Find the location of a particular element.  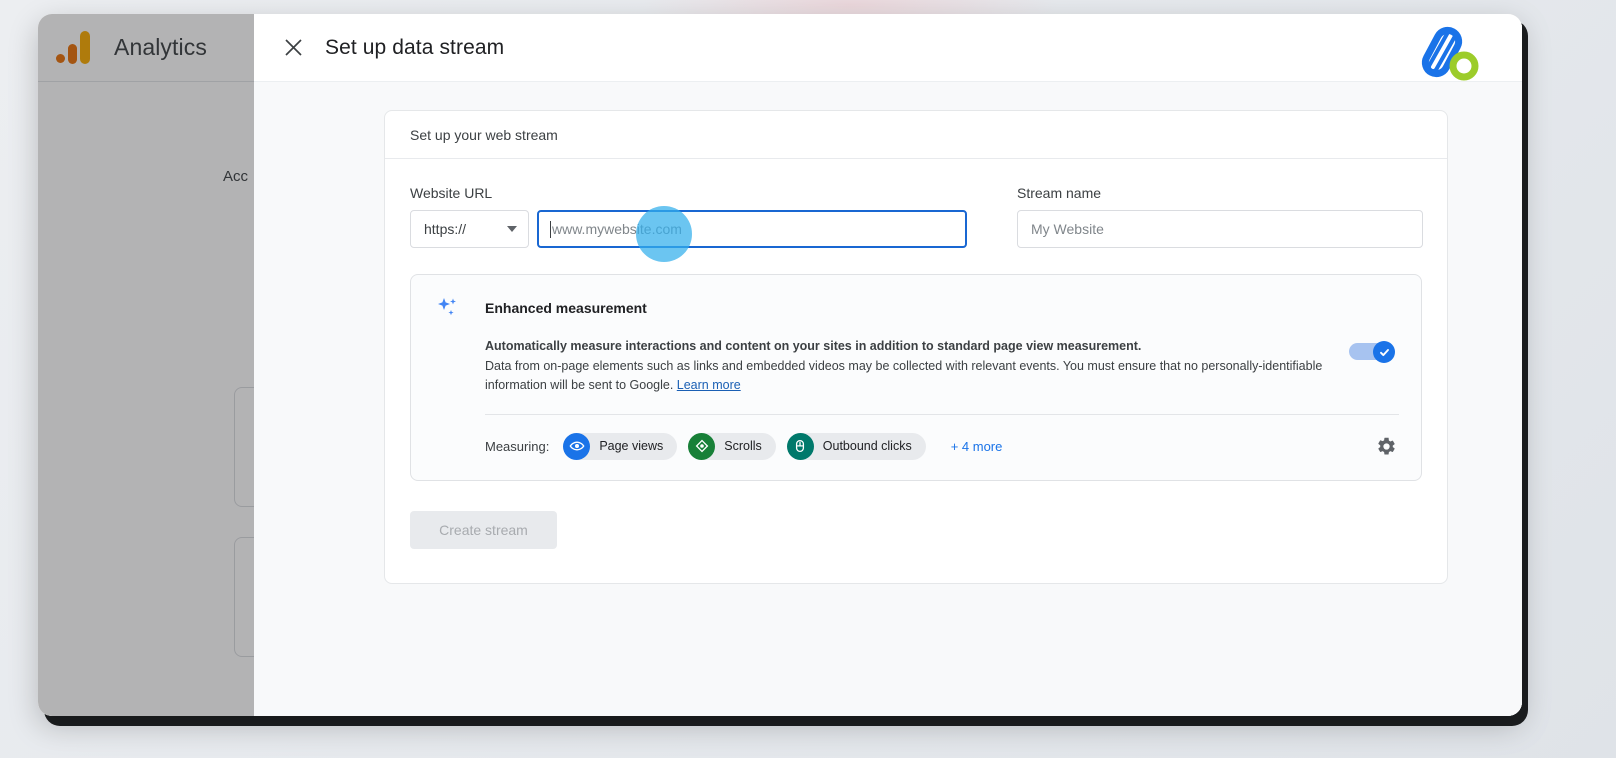

website-url-placeholder: www.mywebsite.com is located at coordinates (617, 229).